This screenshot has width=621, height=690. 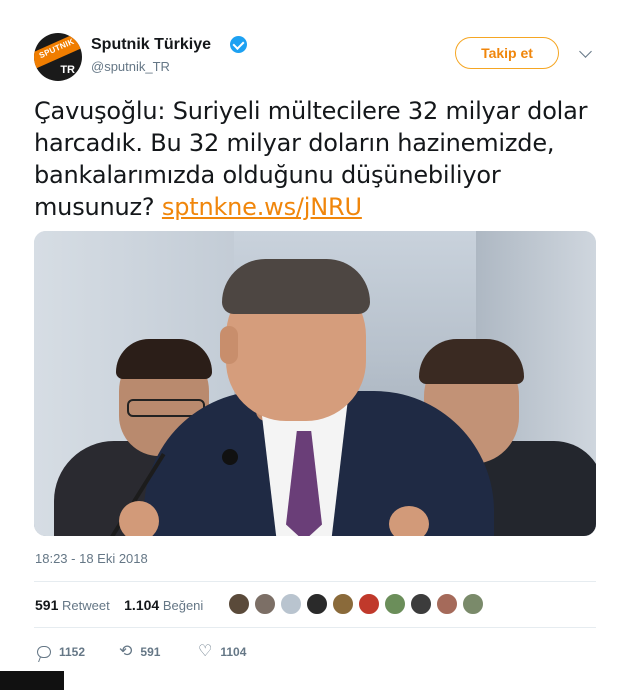 I want to click on avatar: SPUTNIK TR, so click(x=58, y=57).